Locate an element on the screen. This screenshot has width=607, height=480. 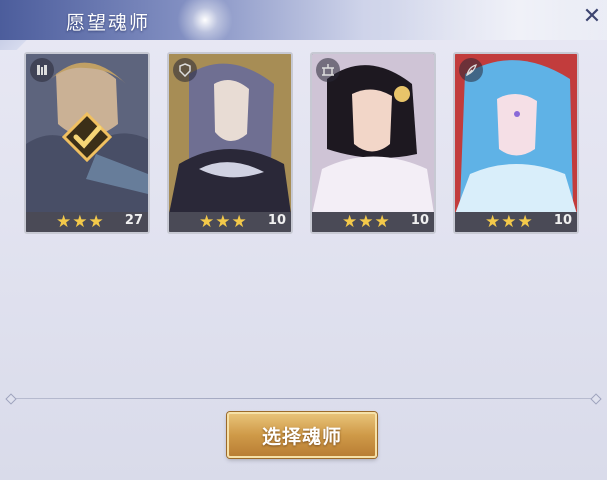
feather-icon is located at coordinates (471, 70).